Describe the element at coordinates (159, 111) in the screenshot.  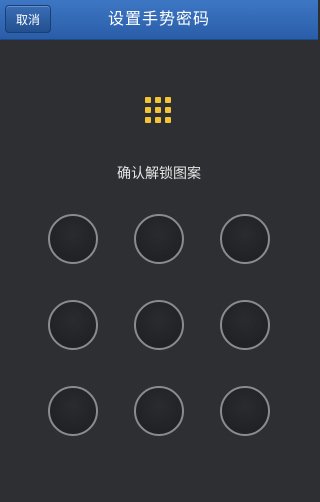
I see `grid-icon` at that location.